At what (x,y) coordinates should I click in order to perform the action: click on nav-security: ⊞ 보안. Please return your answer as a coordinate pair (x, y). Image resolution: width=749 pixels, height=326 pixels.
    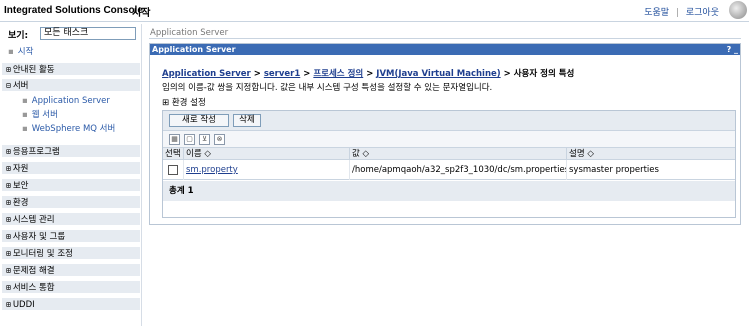
    Looking at the image, I should click on (71, 185).